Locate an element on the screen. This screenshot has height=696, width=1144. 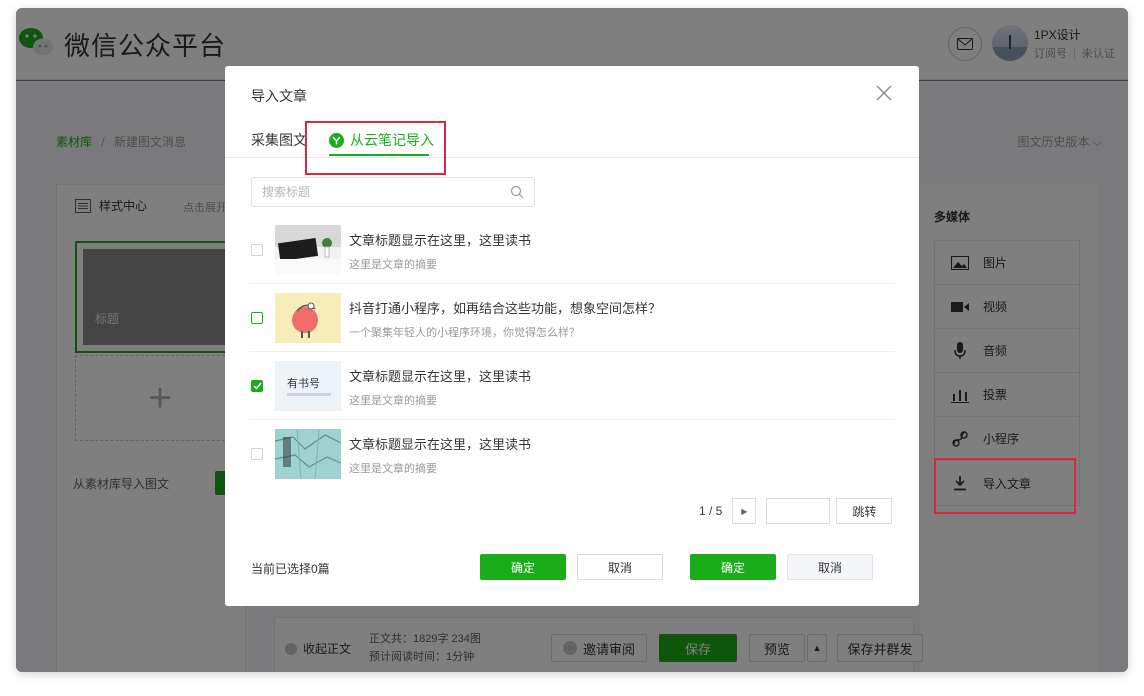
search-box is located at coordinates (393, 192).